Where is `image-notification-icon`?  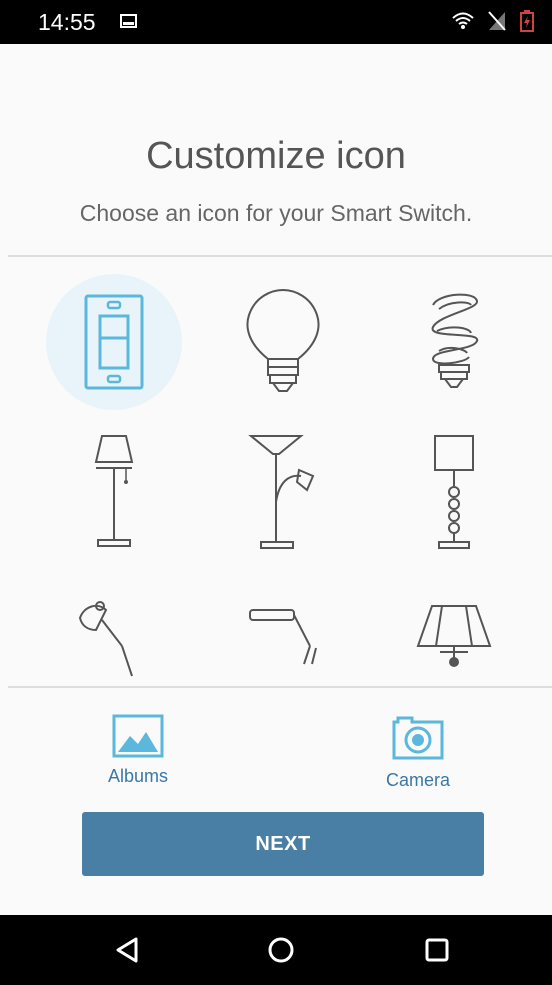 image-notification-icon is located at coordinates (128, 21).